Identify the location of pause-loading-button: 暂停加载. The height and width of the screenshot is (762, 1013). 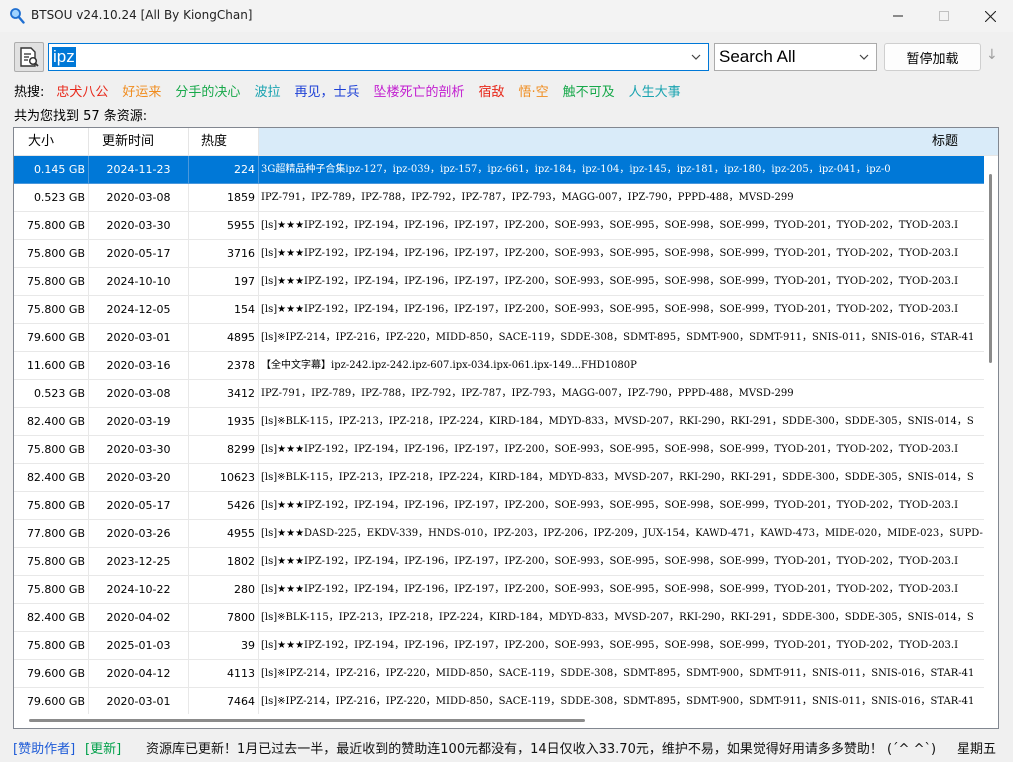
(932, 57).